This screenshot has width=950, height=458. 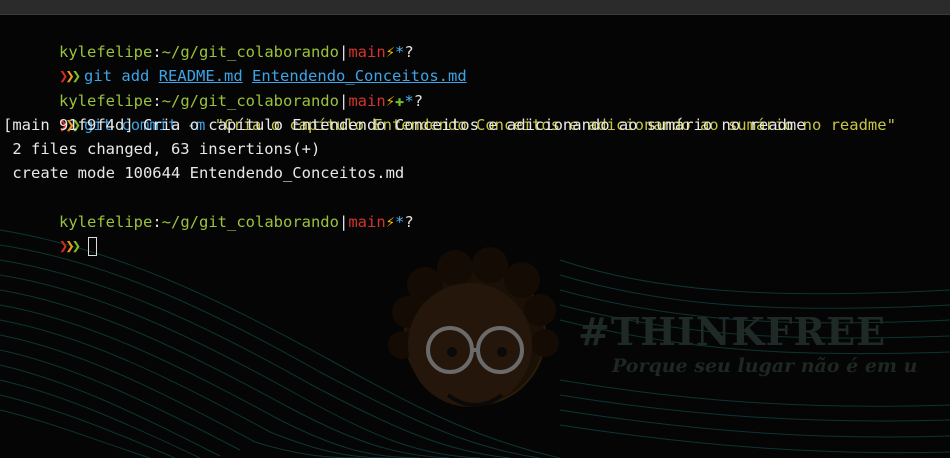 What do you see at coordinates (732, 331) in the screenshot?
I see `wallpaper-brand: #THINKFREE` at bounding box center [732, 331].